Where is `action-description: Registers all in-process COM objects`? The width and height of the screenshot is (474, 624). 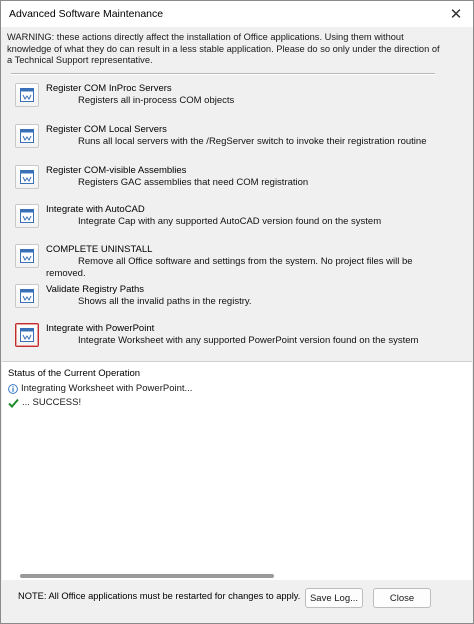
action-description: Registers all in-process COM objects is located at coordinates (156, 100).